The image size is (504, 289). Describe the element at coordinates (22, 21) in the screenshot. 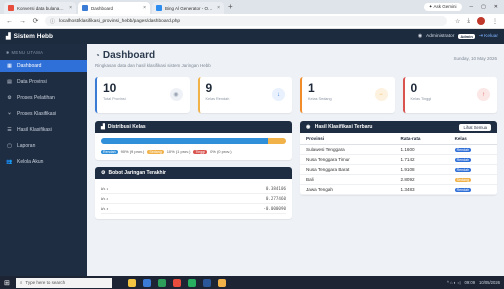

I see `forward-icon: →` at that location.